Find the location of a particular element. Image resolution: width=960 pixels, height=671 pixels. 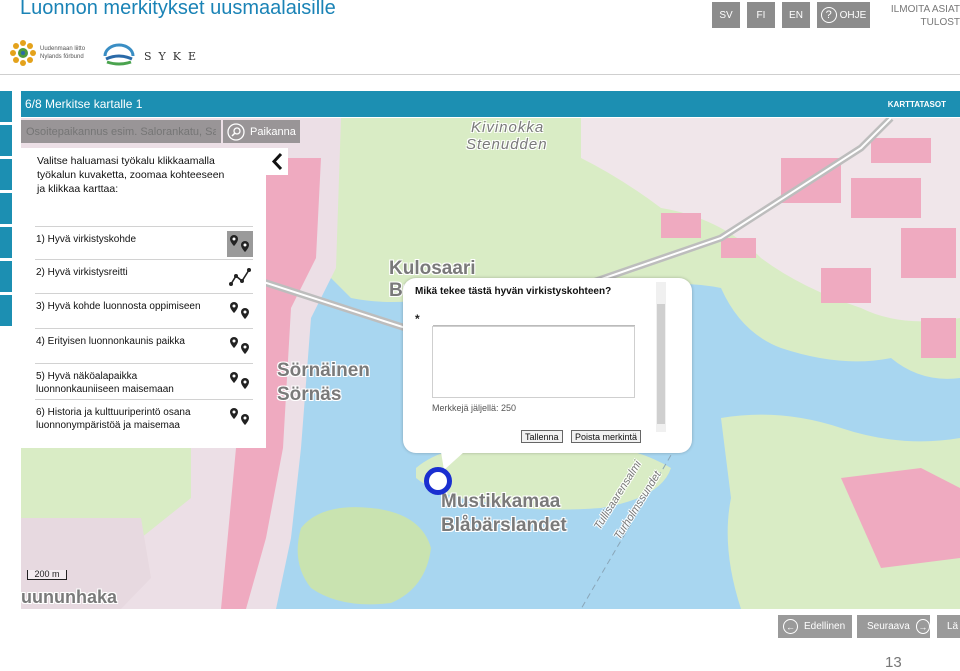

syke-logo: SYKE is located at coordinates (152, 56).